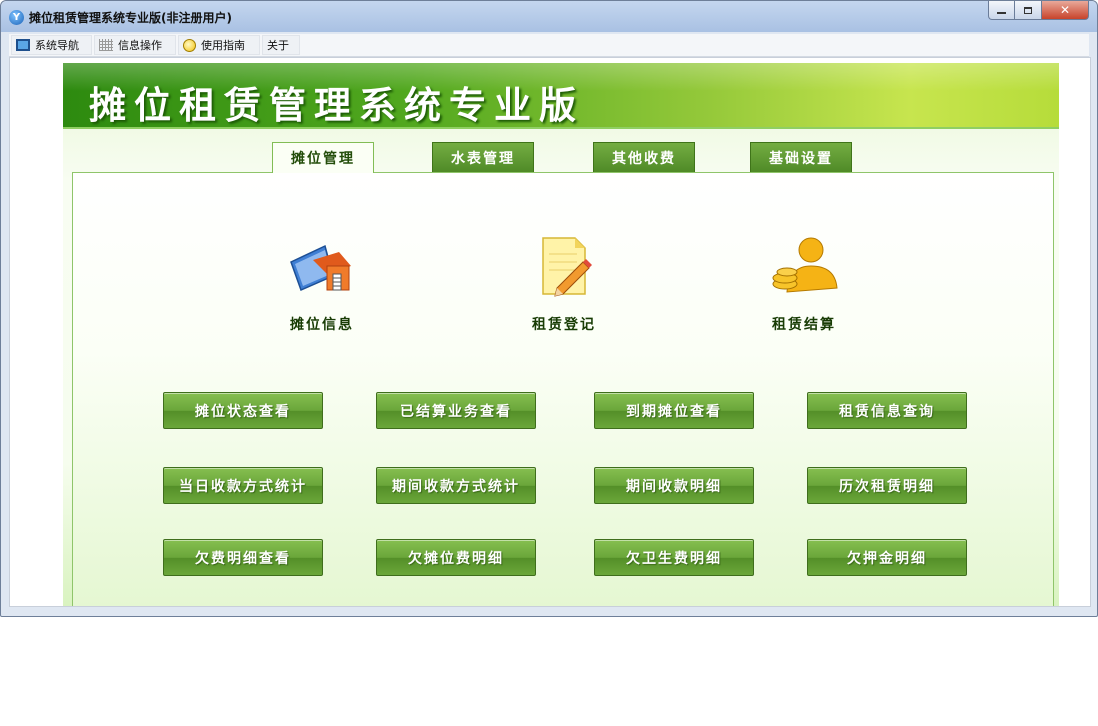  I want to click on notepad-pencil-icon, so click(564, 267).